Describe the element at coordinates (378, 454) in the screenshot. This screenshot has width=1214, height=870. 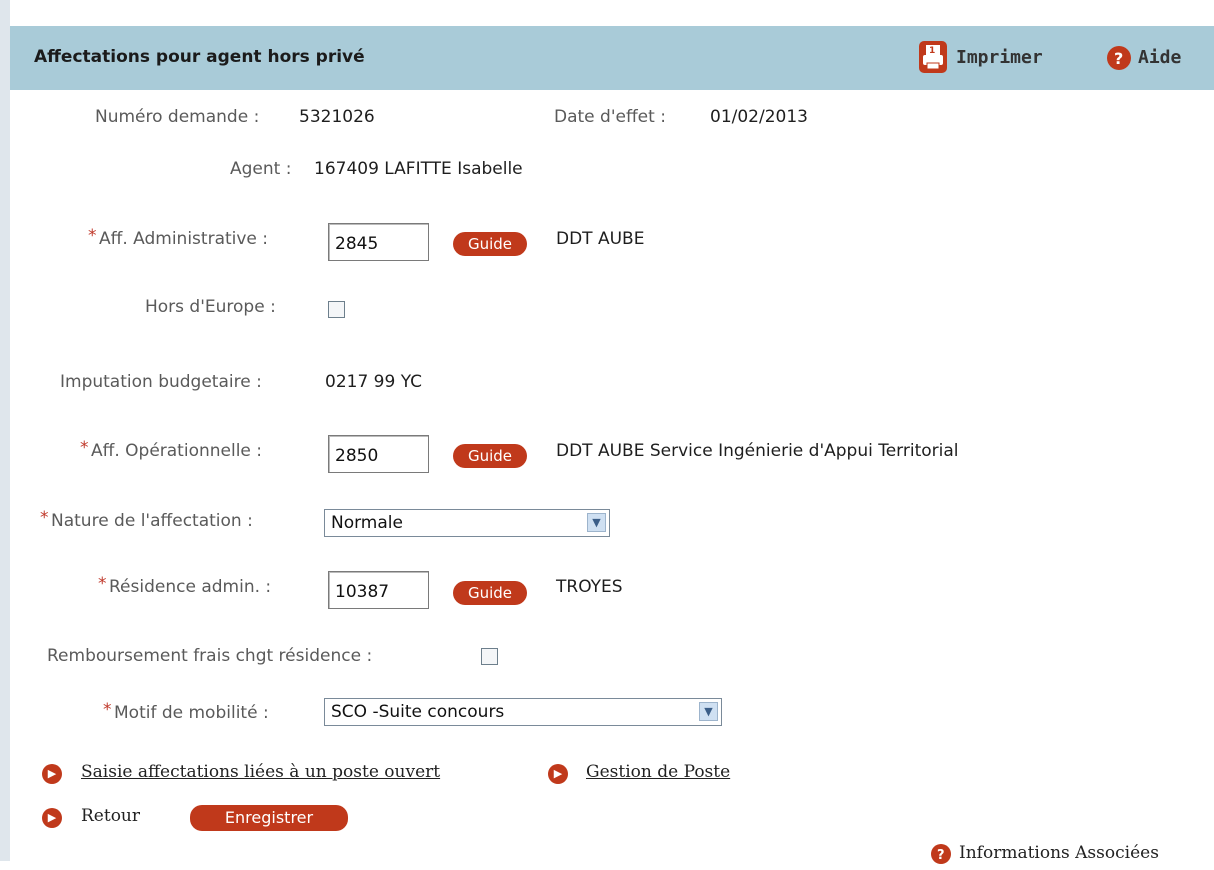
I see `aff-oper-input: 2850` at that location.